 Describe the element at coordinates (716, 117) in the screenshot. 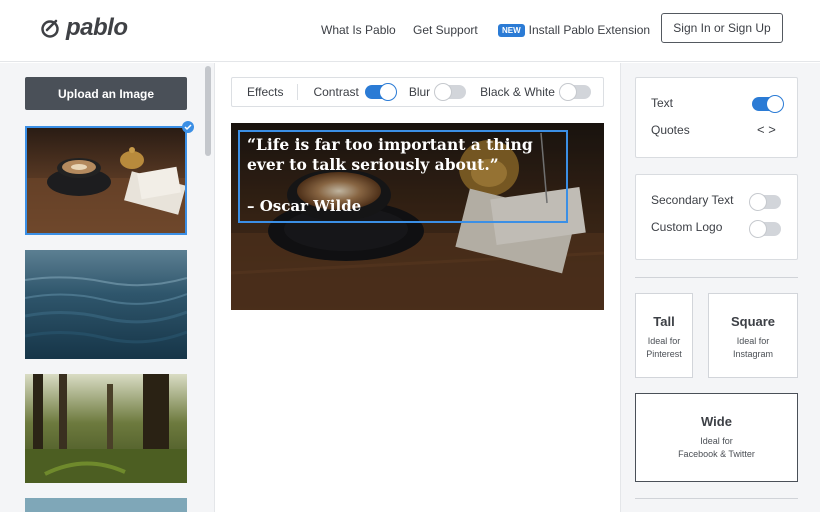

I see `text-options-card` at that location.